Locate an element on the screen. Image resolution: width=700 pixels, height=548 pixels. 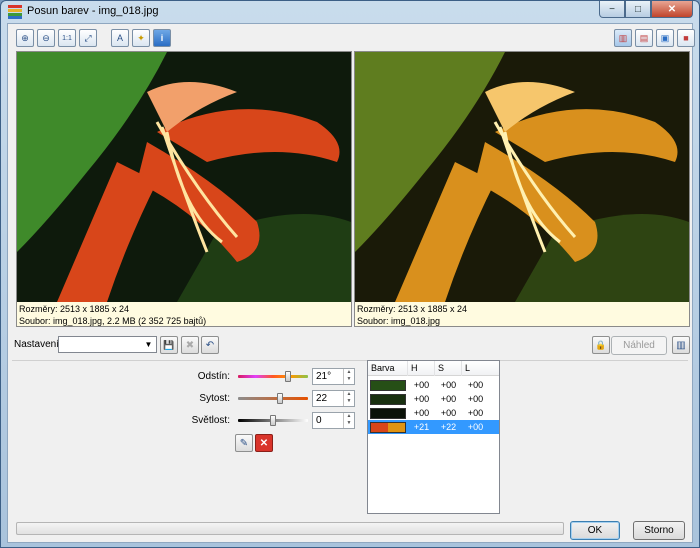
settings-label: Nastavení: is located at coordinates (38, 344).